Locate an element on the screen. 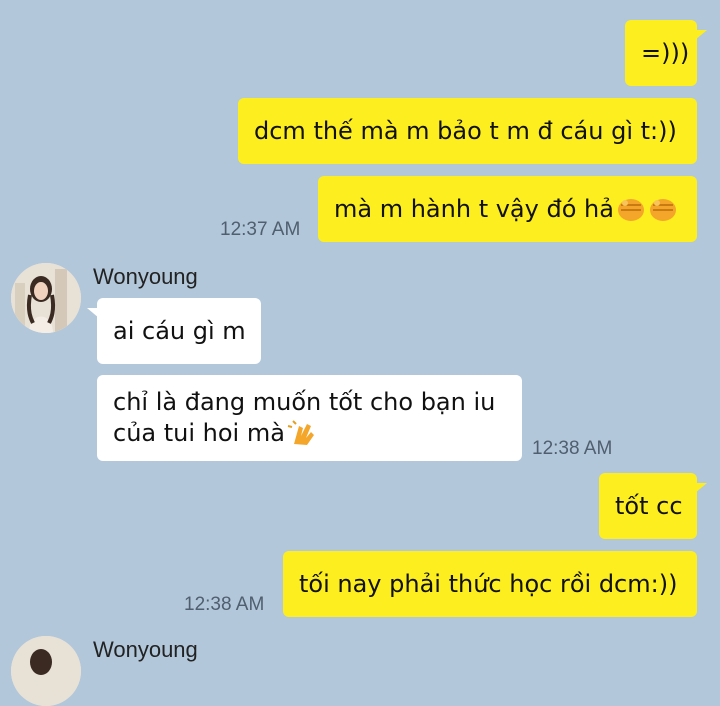 The image size is (720, 706). outgoing-message: tối nay phải thức học rồi dcm:)) is located at coordinates (490, 584).